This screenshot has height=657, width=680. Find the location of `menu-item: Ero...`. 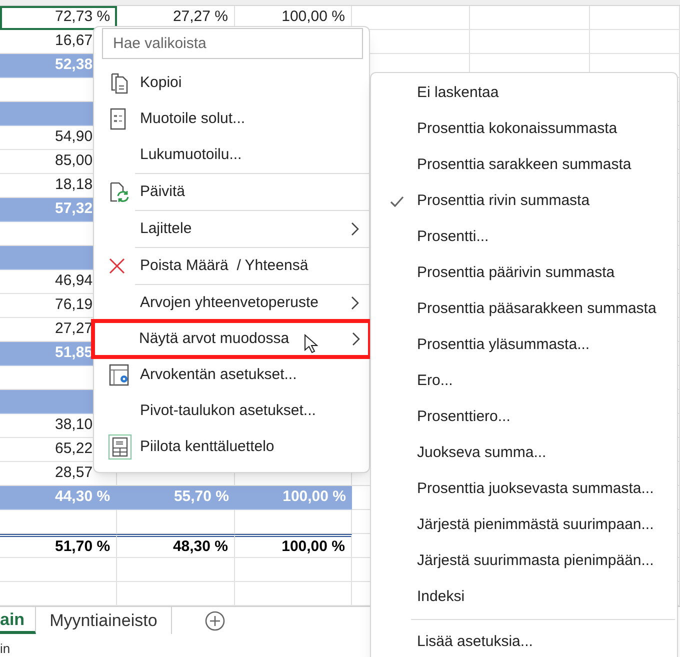

menu-item: Ero... is located at coordinates (524, 381).